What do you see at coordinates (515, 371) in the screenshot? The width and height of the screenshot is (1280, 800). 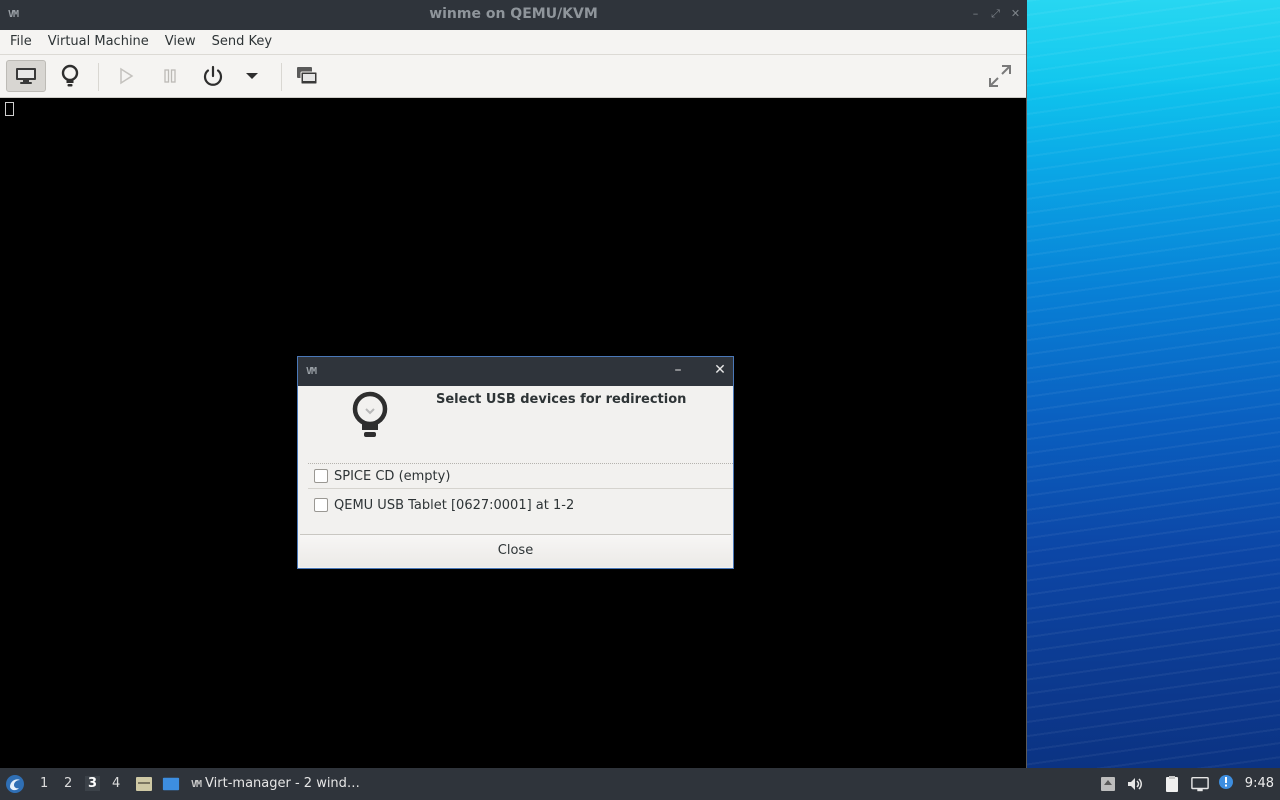 I see `dialog-titlebar: VM – ✕` at bounding box center [515, 371].